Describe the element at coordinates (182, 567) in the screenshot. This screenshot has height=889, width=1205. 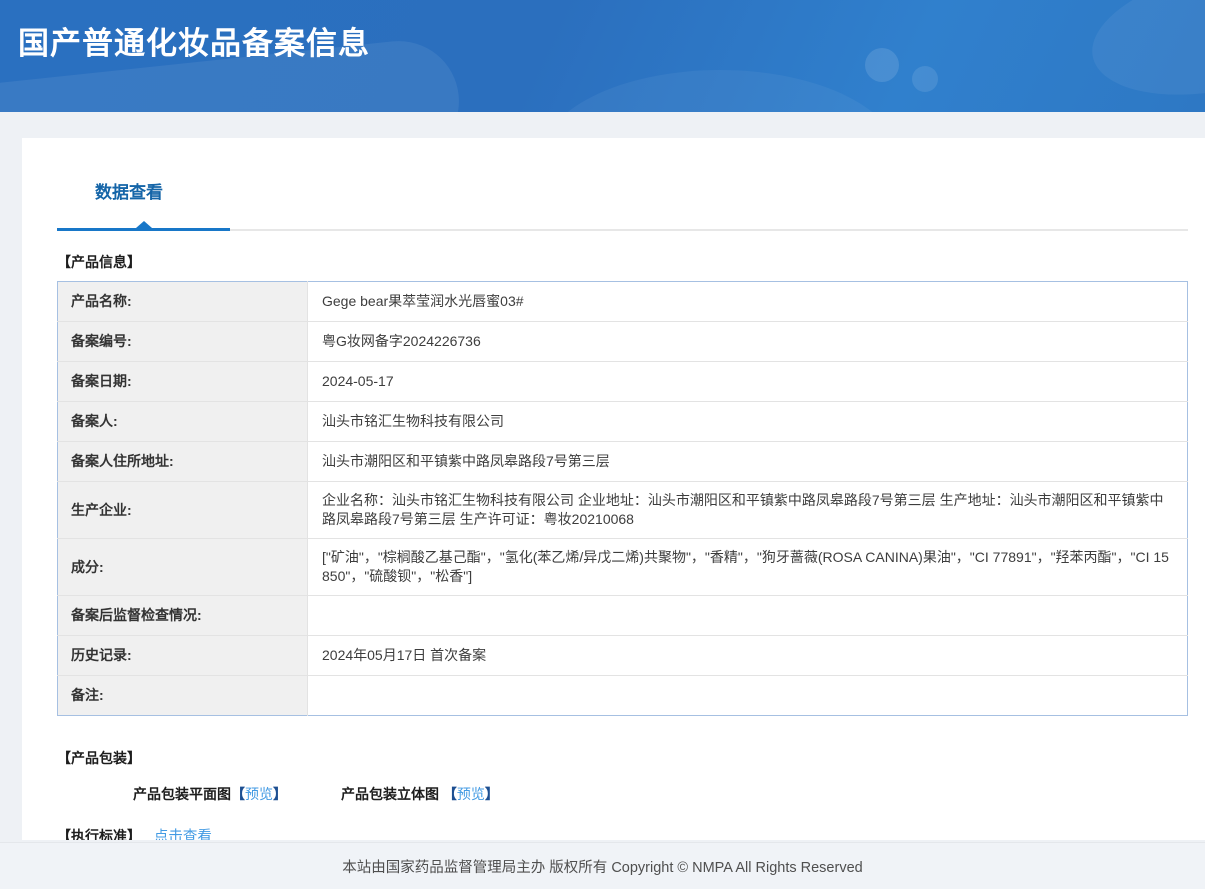
I see `row-label: 成分:` at that location.